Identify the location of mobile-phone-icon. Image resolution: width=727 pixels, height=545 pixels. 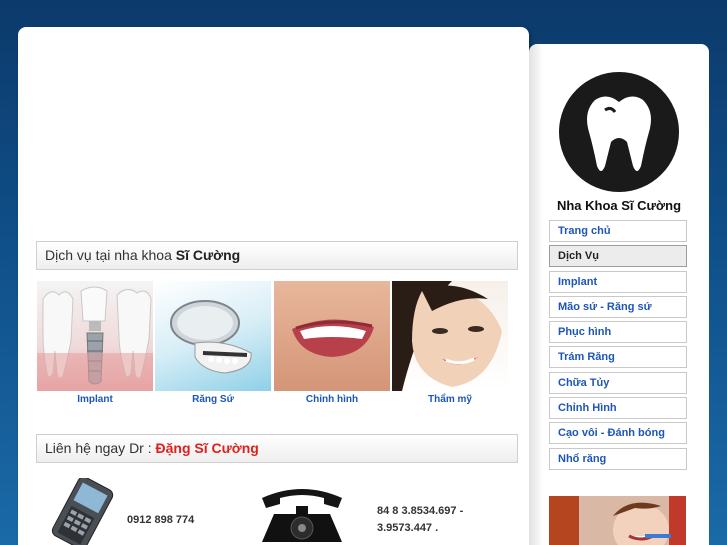
(82, 511).